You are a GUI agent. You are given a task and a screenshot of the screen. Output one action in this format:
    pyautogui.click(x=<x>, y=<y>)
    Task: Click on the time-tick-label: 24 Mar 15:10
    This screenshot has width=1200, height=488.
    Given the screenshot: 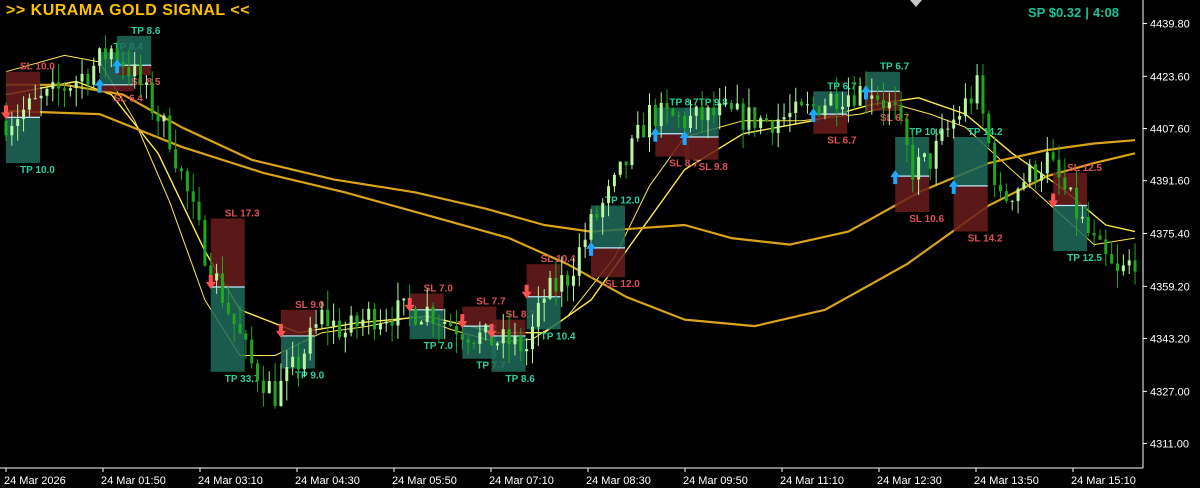 What is the action you would take?
    pyautogui.click(x=1103, y=481)
    